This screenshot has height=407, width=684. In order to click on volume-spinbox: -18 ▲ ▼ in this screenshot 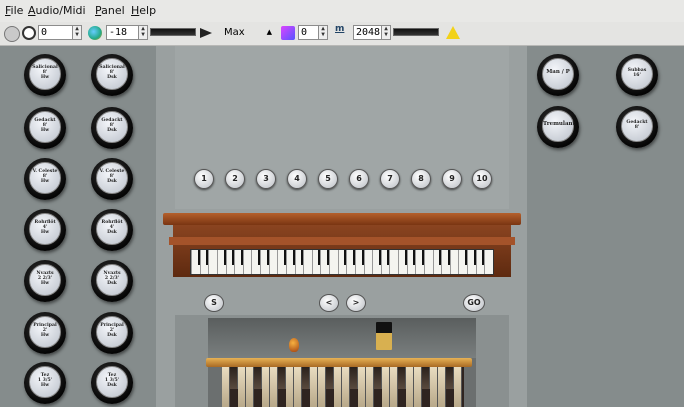, I will do `click(127, 32)`.